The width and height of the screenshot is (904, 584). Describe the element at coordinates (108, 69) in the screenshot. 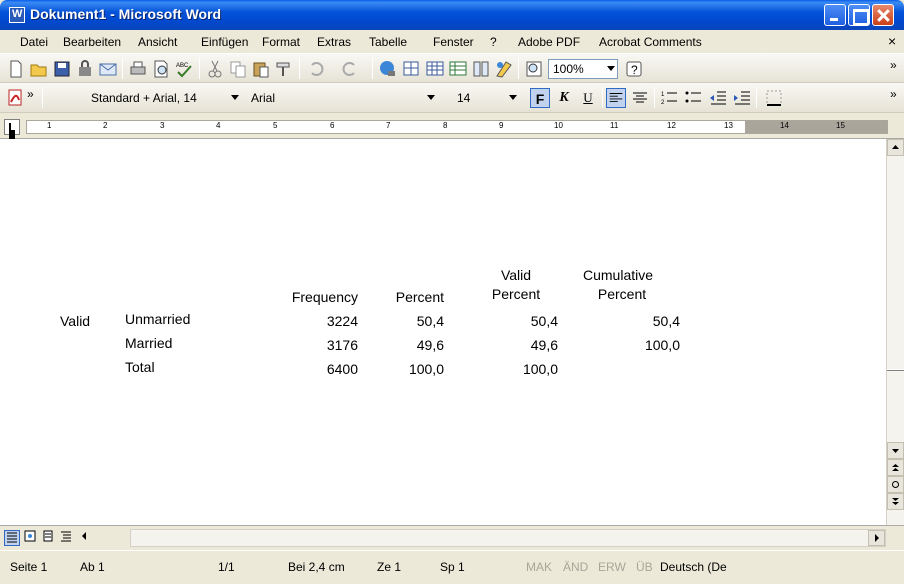

I see `email-icon` at that location.